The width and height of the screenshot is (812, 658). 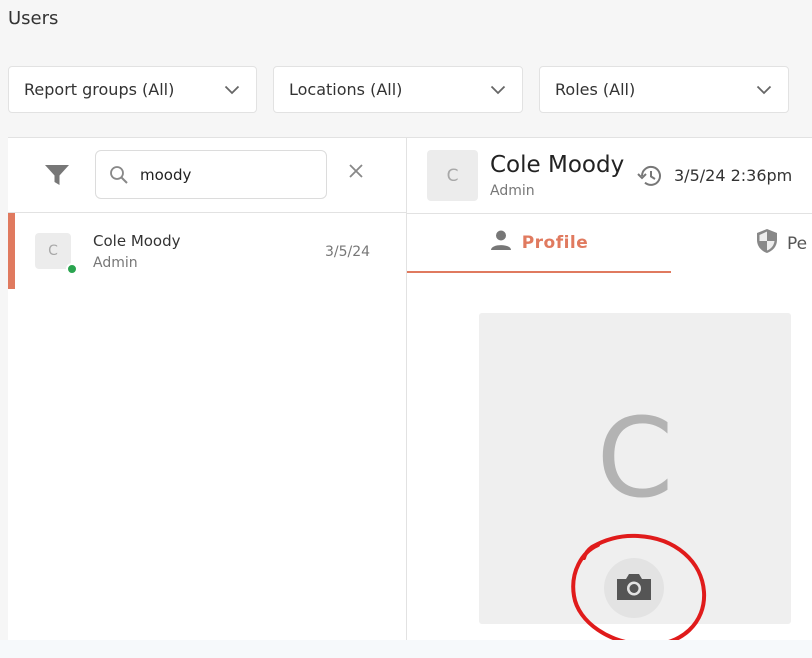 I want to click on list-item-date: 3/5/24, so click(x=348, y=252).